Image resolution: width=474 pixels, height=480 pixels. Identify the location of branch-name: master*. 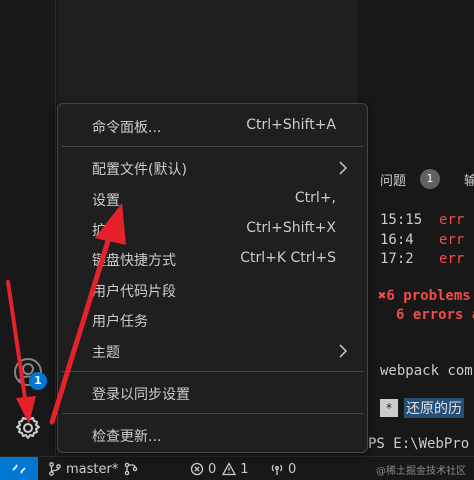
(92, 469).